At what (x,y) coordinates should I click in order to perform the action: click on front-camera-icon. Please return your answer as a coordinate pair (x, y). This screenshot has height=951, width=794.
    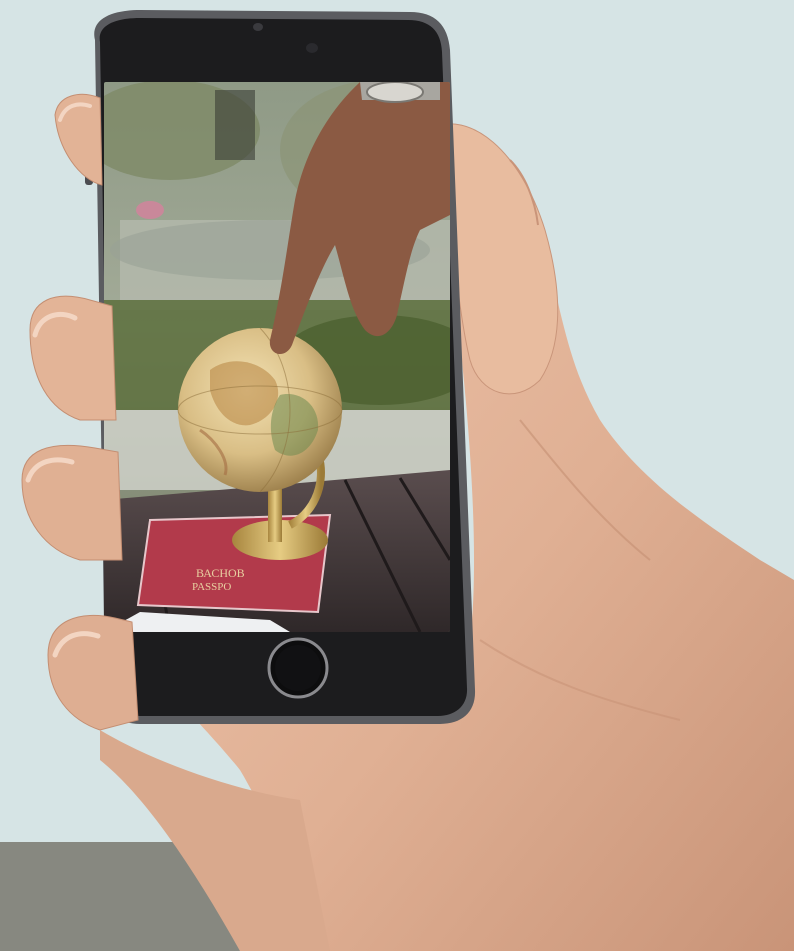
    Looking at the image, I should click on (258, 27).